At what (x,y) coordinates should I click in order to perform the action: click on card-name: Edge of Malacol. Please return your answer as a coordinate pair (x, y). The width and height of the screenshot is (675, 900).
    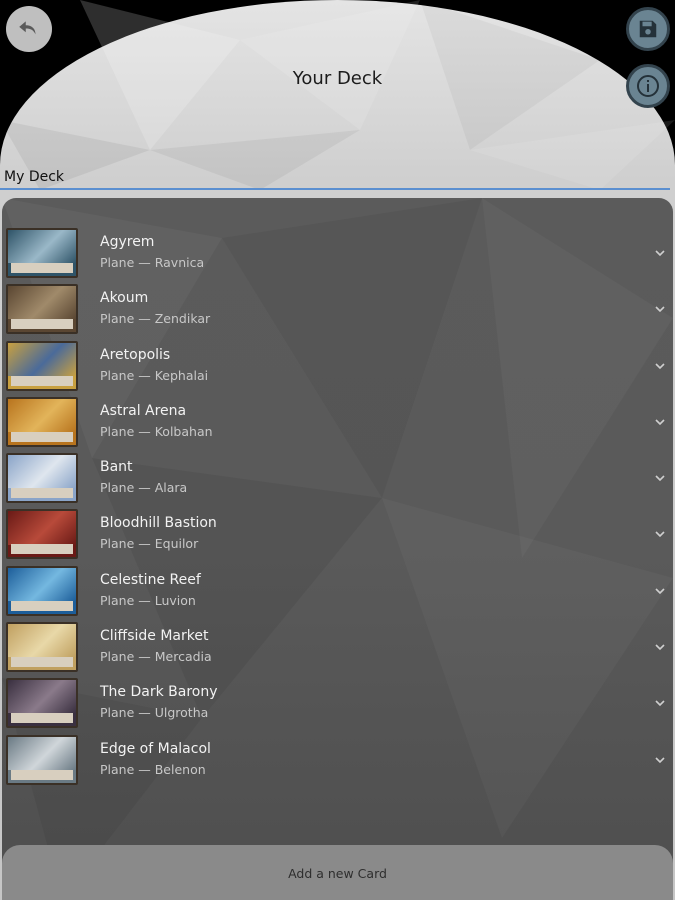
    Looking at the image, I should click on (155, 748).